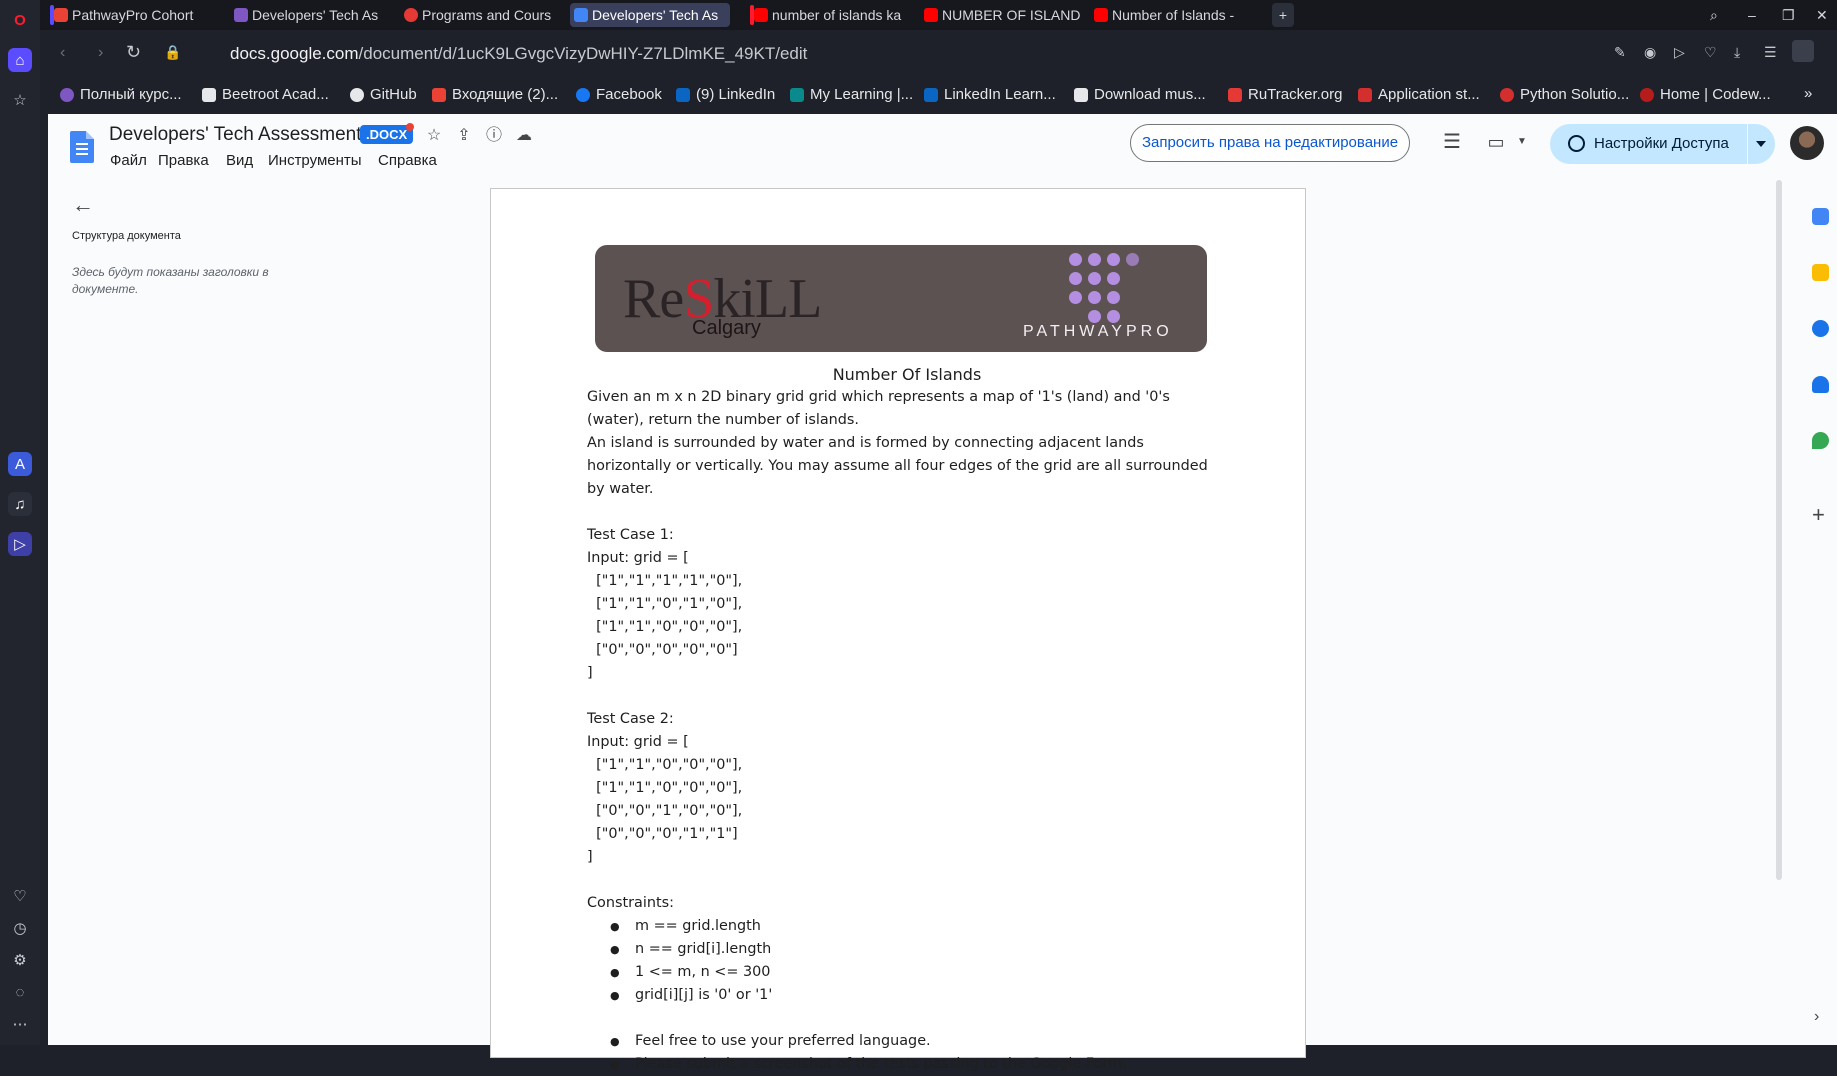 This screenshot has width=1837, height=1076. I want to click on lock-icon: 🔒, so click(172, 52).